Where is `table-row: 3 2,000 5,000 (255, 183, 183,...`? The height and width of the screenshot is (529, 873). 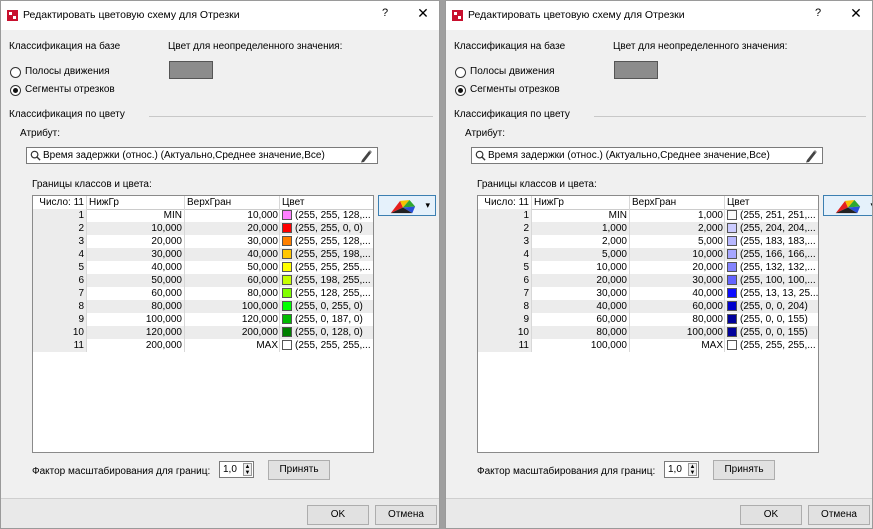
table-row: 3 2,000 5,000 (255, 183, 183,... is located at coordinates (648, 241).